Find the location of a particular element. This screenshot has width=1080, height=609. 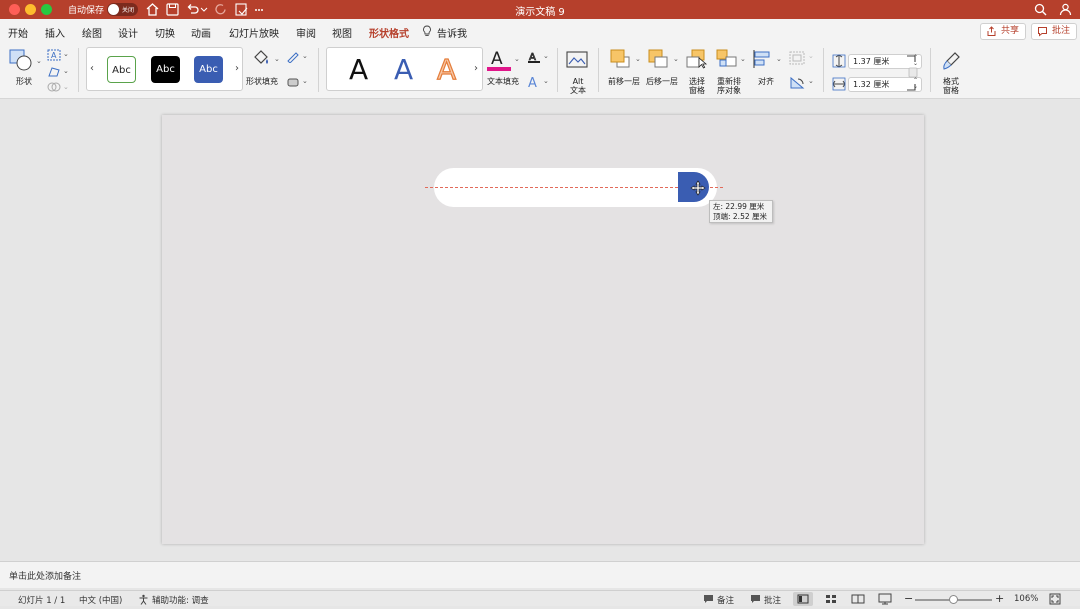

account-icon is located at coordinates (1065, 9).